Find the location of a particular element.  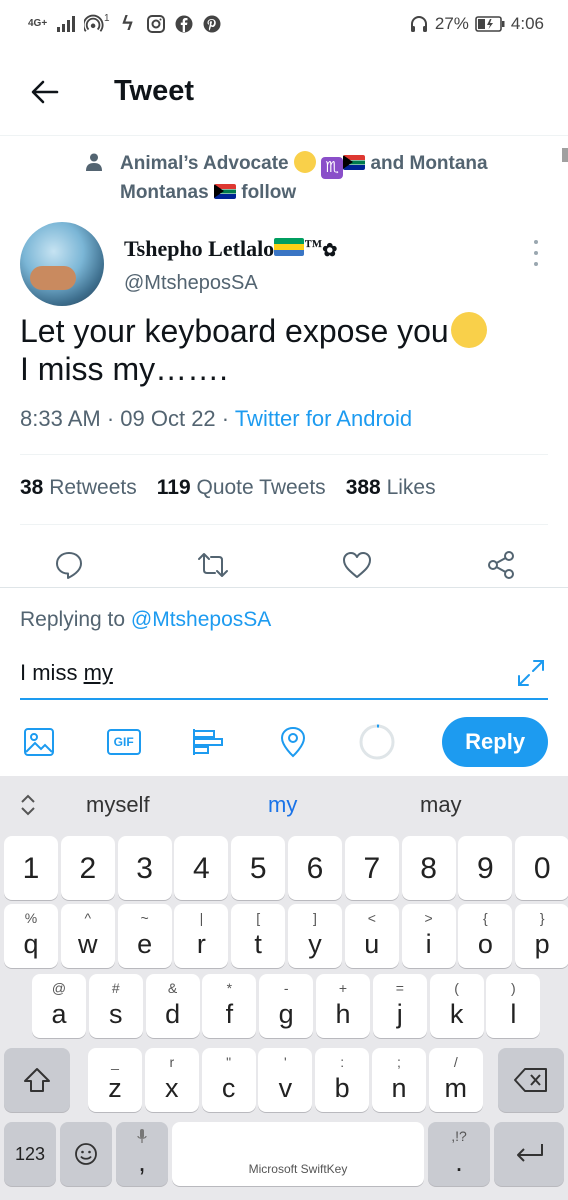

key-6: 6 is located at coordinates (315, 868).